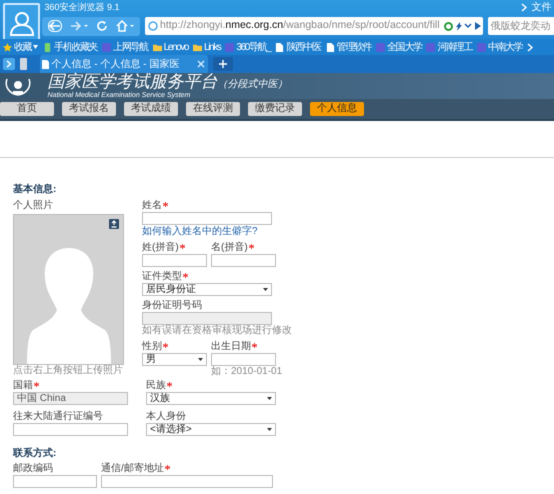 The image size is (554, 494). Describe the element at coordinates (200, 232) in the screenshot. I see `rare-character-help-link: 如何输入姓名中的生僻字?` at that location.